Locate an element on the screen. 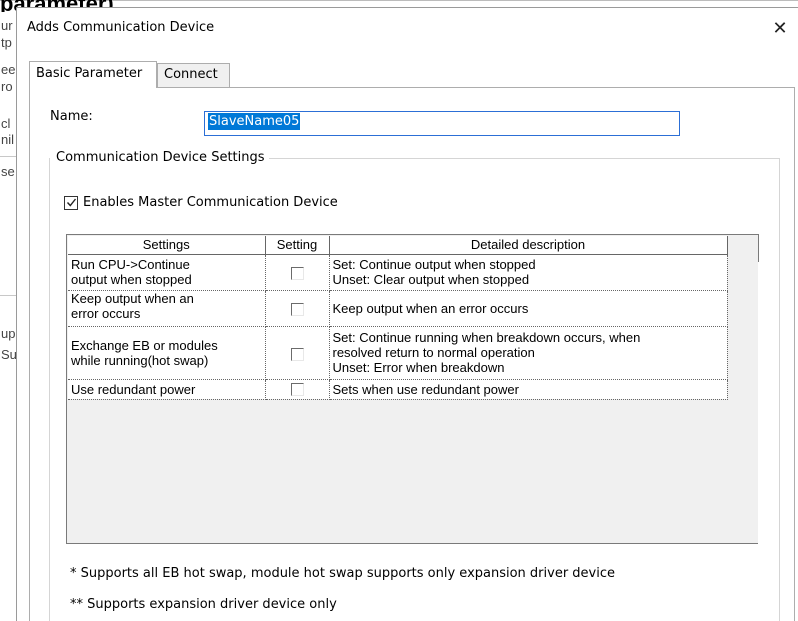 Image resolution: width=798 pixels, height=621 pixels. grid-border is located at coordinates (758, 248).